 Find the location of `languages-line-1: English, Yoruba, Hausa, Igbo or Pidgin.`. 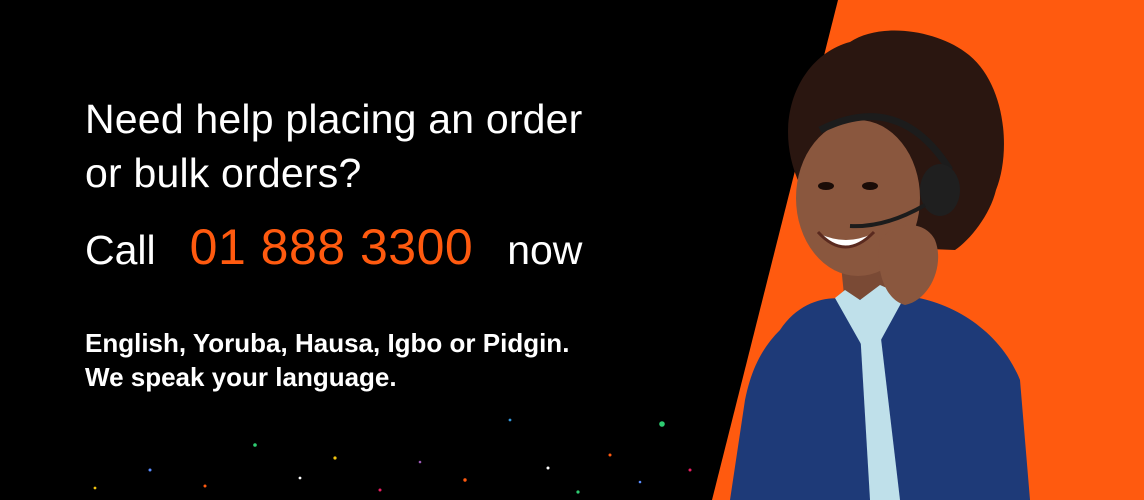

languages-line-1: English, Yoruba, Hausa, Igbo or Pidgin. is located at coordinates (327, 343).